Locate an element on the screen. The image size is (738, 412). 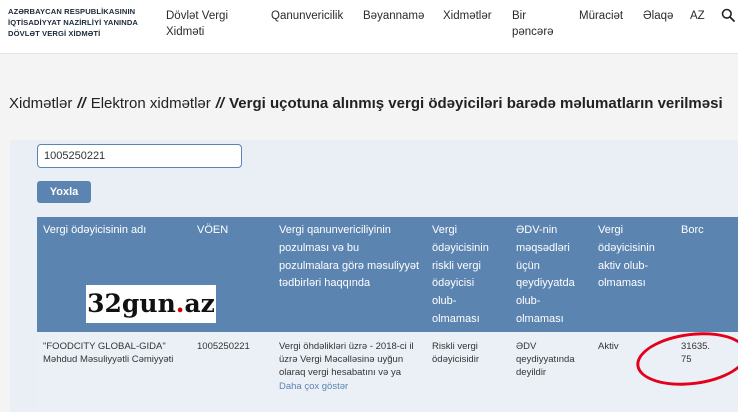
nav-item-bir-pencere: Bir pəncərə is located at coordinates (533, 24).